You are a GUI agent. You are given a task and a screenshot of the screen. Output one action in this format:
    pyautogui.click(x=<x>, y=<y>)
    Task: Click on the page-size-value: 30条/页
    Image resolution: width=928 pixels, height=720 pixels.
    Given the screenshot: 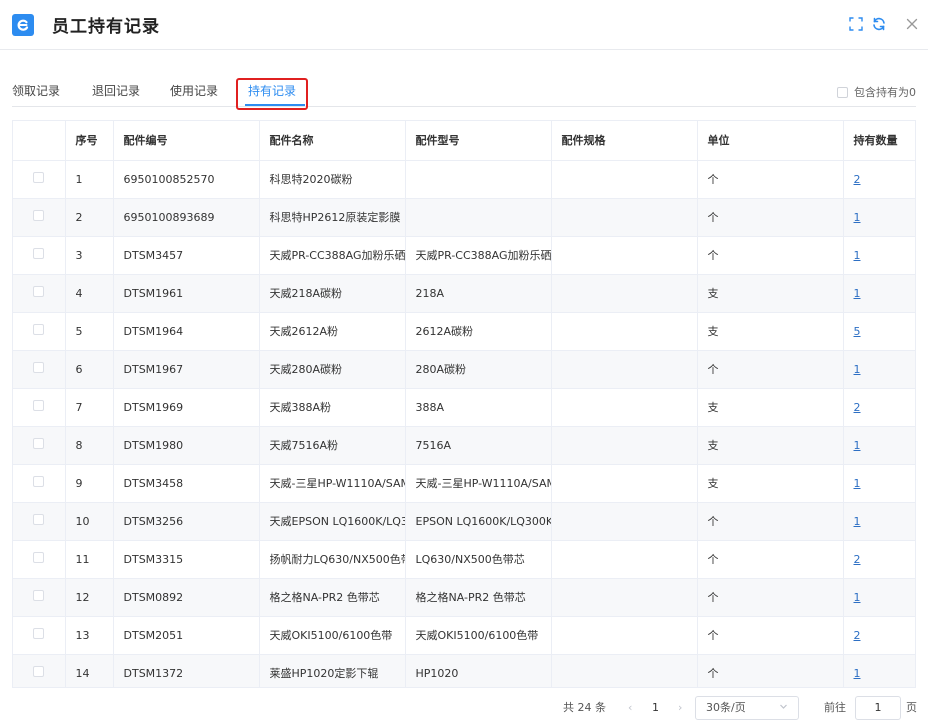 What is the action you would take?
    pyautogui.click(x=726, y=707)
    